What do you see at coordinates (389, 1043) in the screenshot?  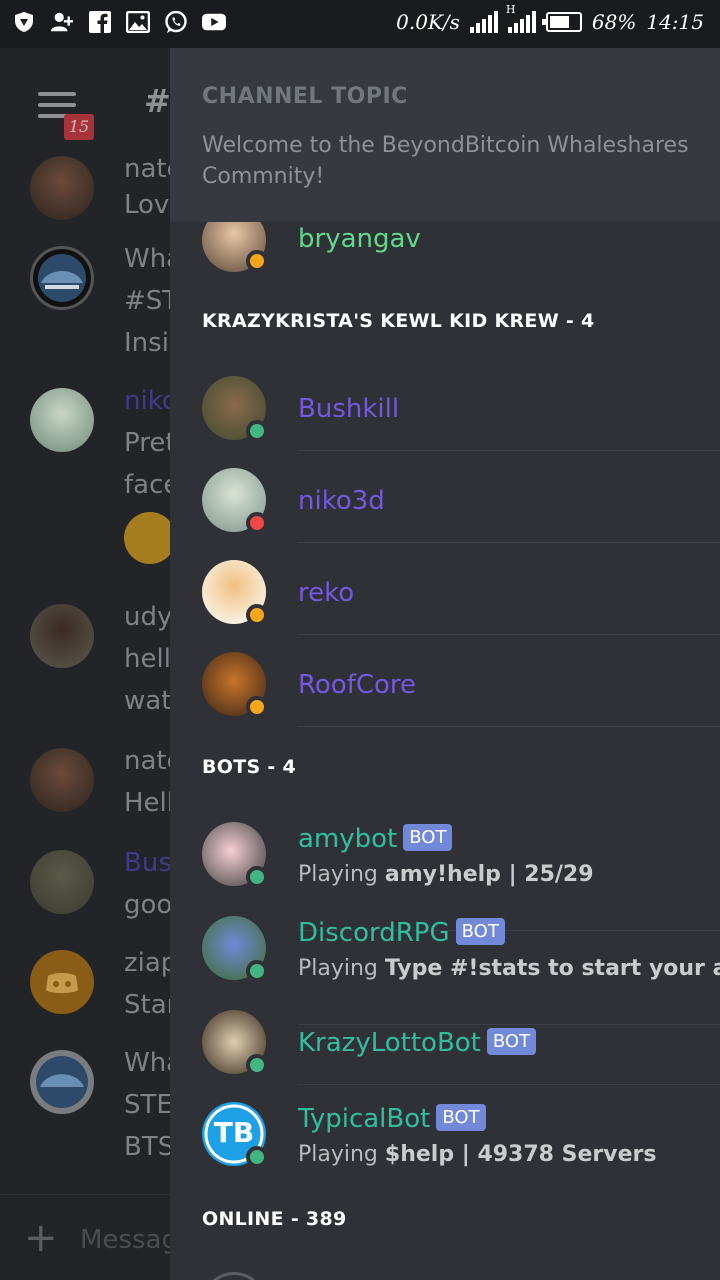 I see `member-name: KrazyLottoBot` at bounding box center [389, 1043].